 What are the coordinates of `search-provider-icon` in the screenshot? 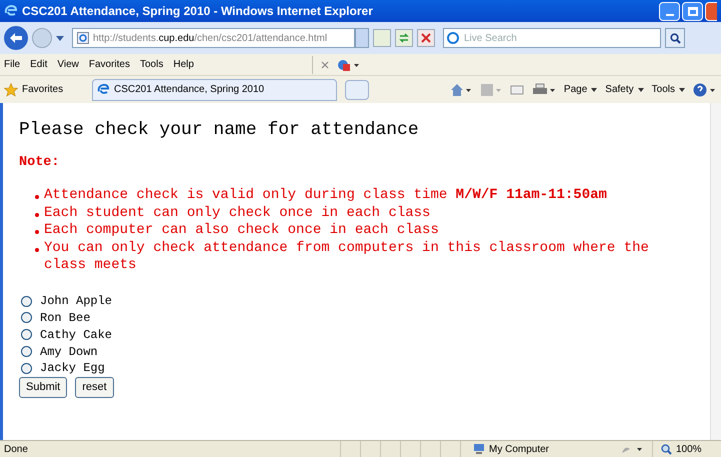 It's located at (453, 38).